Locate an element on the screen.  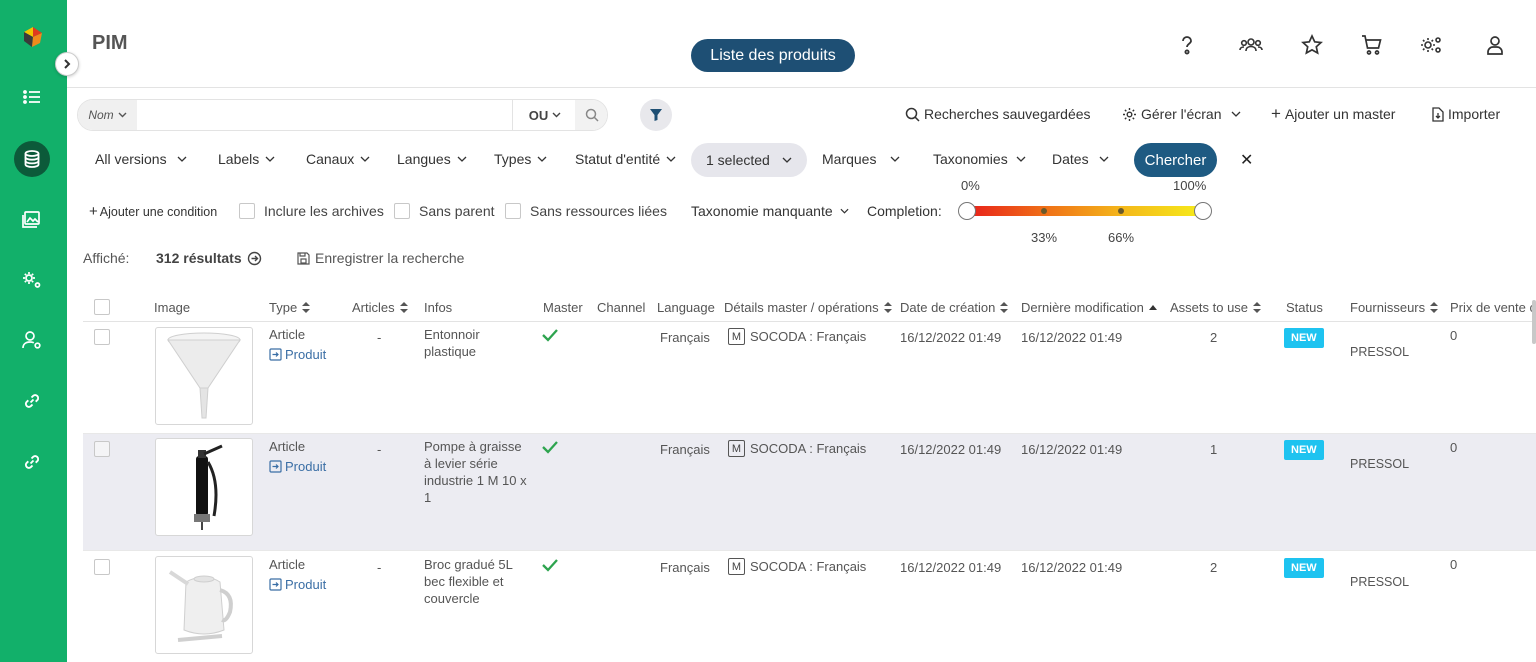
filter-taxonomies: Taxonomies is located at coordinates (979, 159).